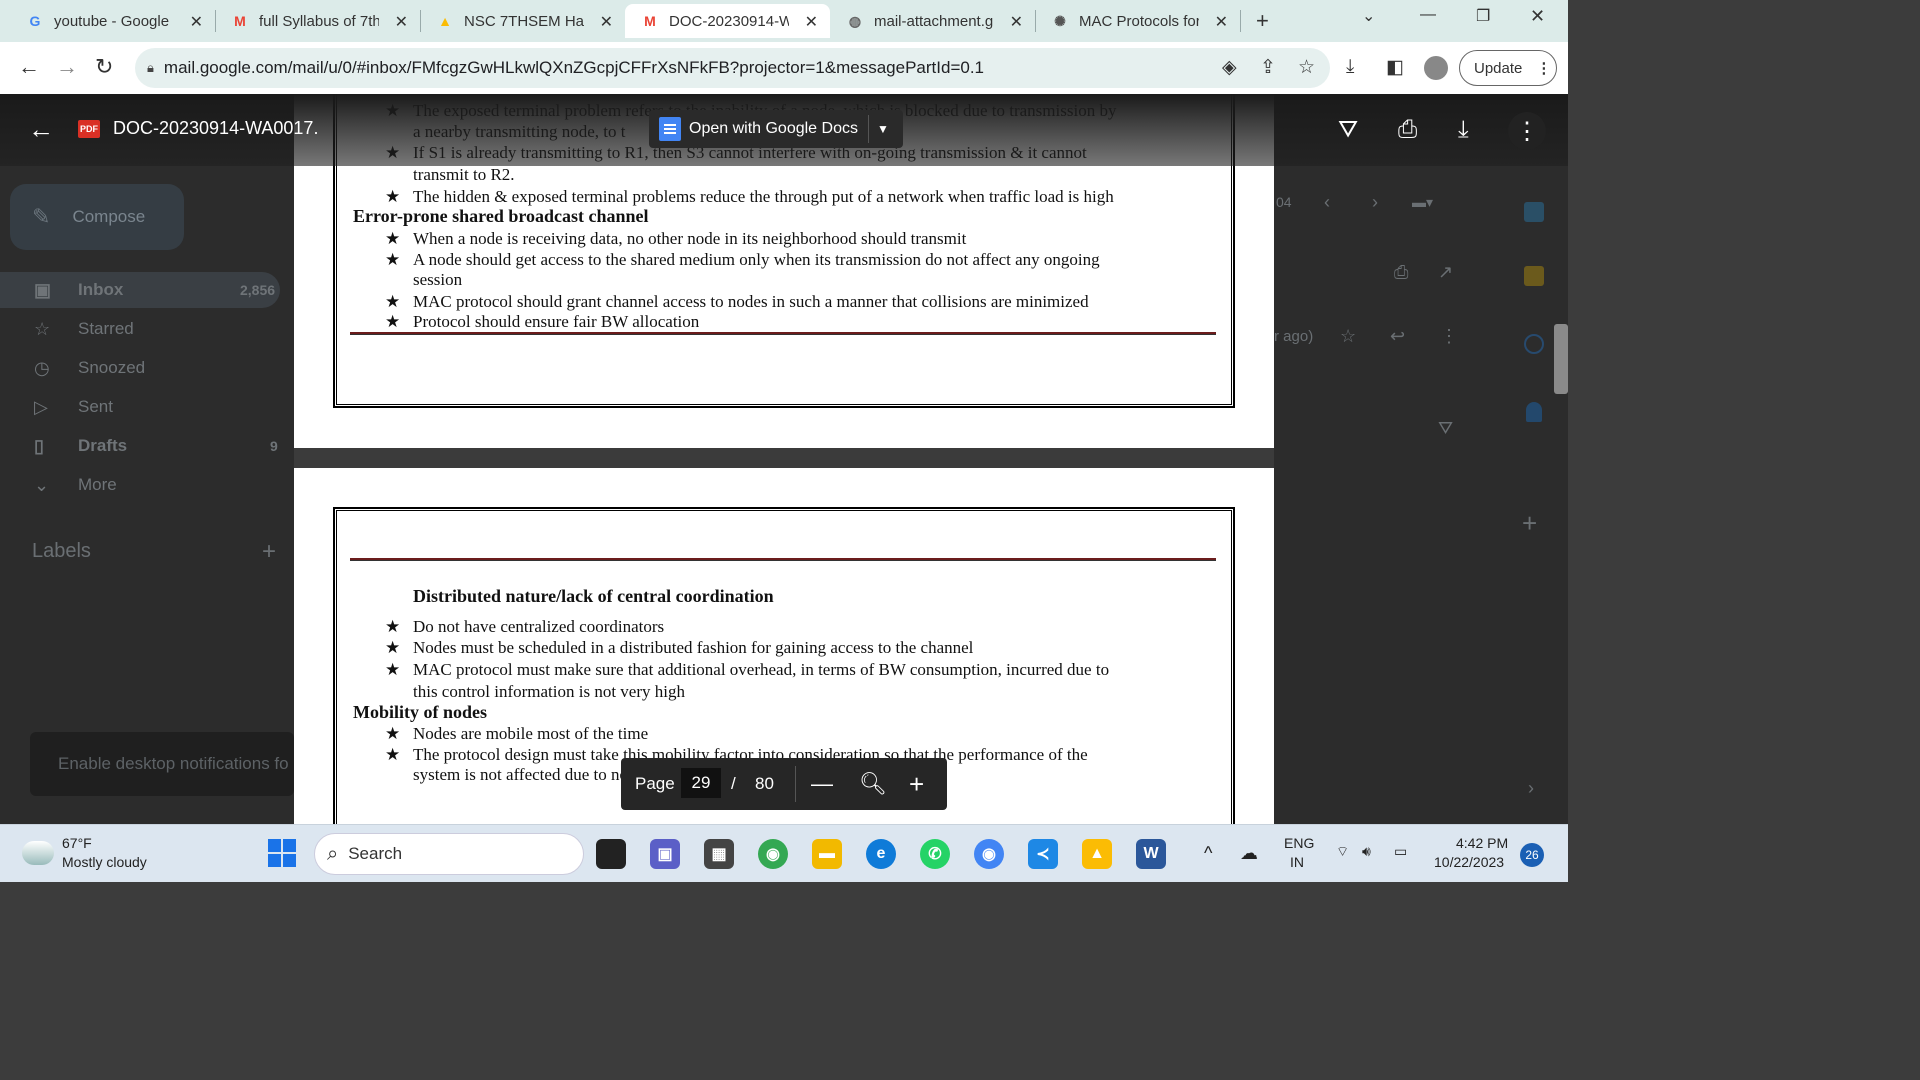 The image size is (1920, 1080). What do you see at coordinates (1397, 336) in the screenshot?
I see `reply-icon: ↩` at bounding box center [1397, 336].